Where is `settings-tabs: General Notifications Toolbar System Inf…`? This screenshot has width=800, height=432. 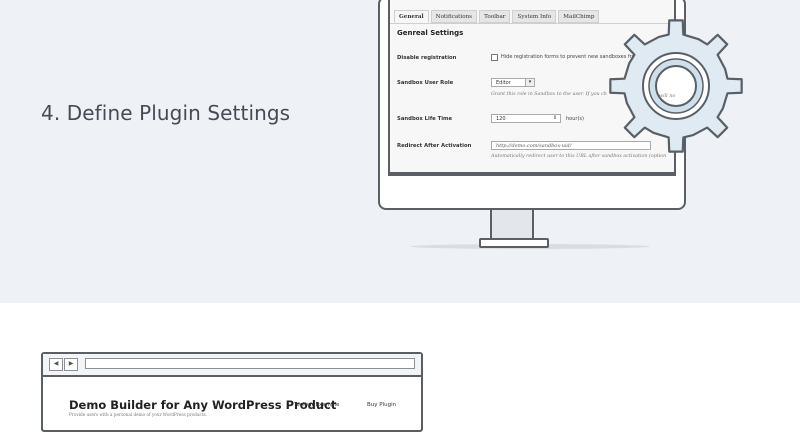 settings-tabs: General Notifications Toolbar System Inf… is located at coordinates (497, 16).